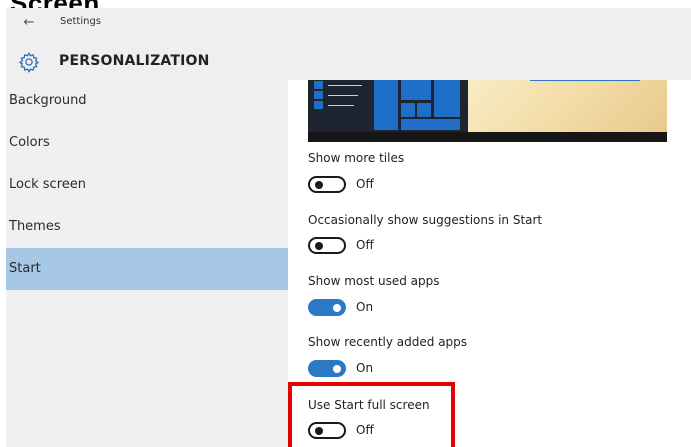  I want to click on window-title: Settings, so click(81, 21).